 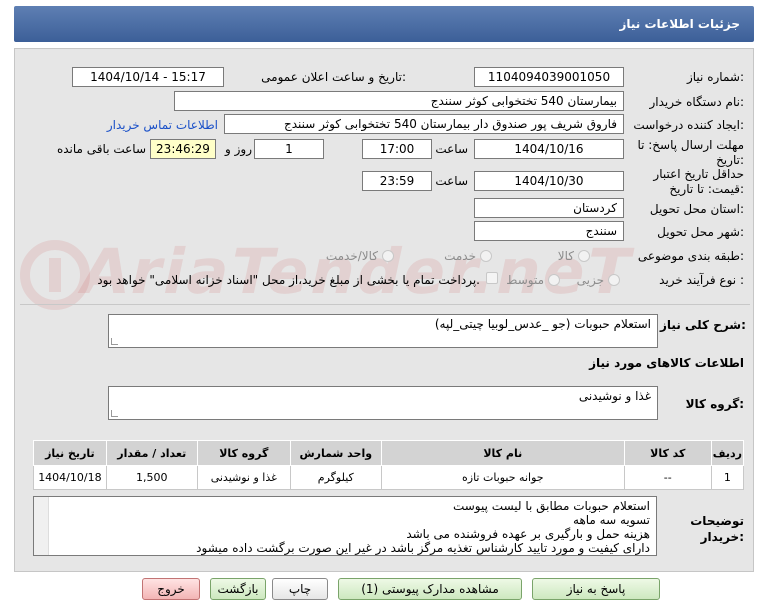 I want to click on cell-group: غذا و نوشیدنی, so click(x=243, y=477).